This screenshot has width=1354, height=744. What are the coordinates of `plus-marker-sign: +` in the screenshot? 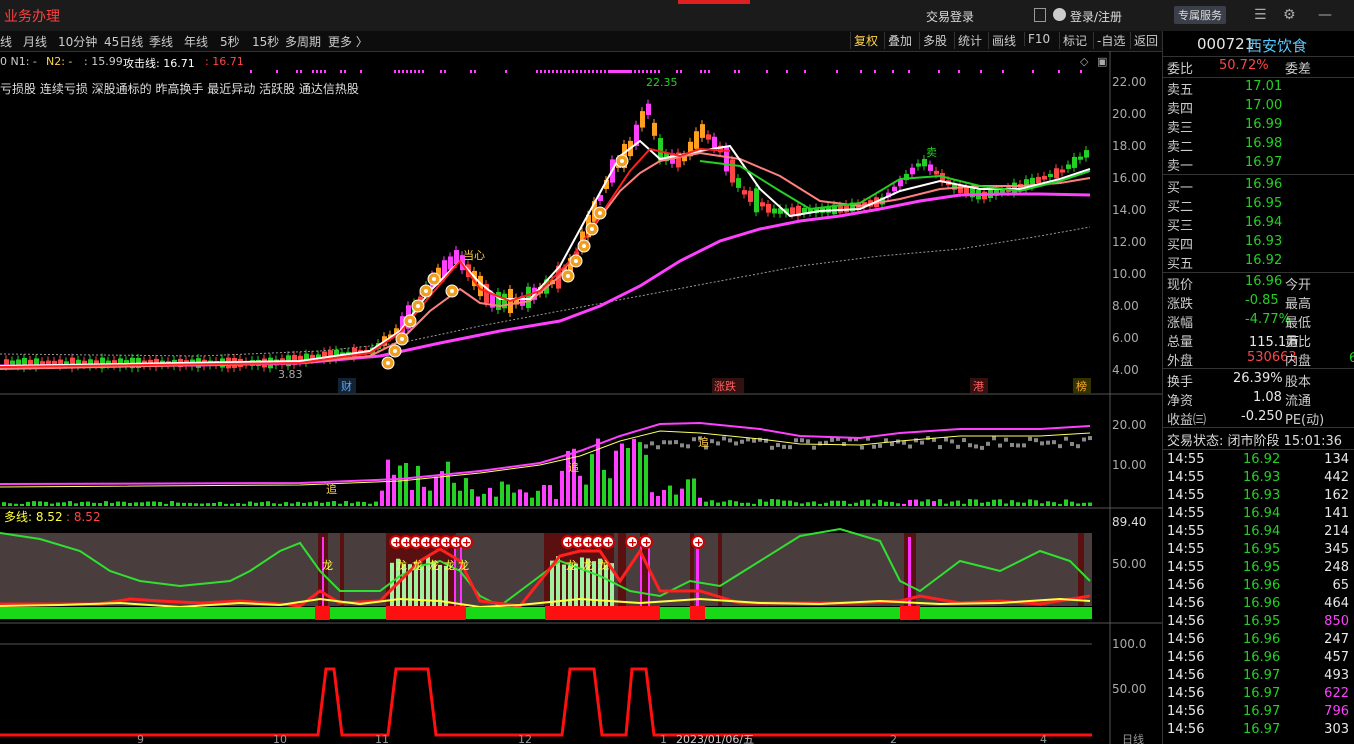 It's located at (632, 542).